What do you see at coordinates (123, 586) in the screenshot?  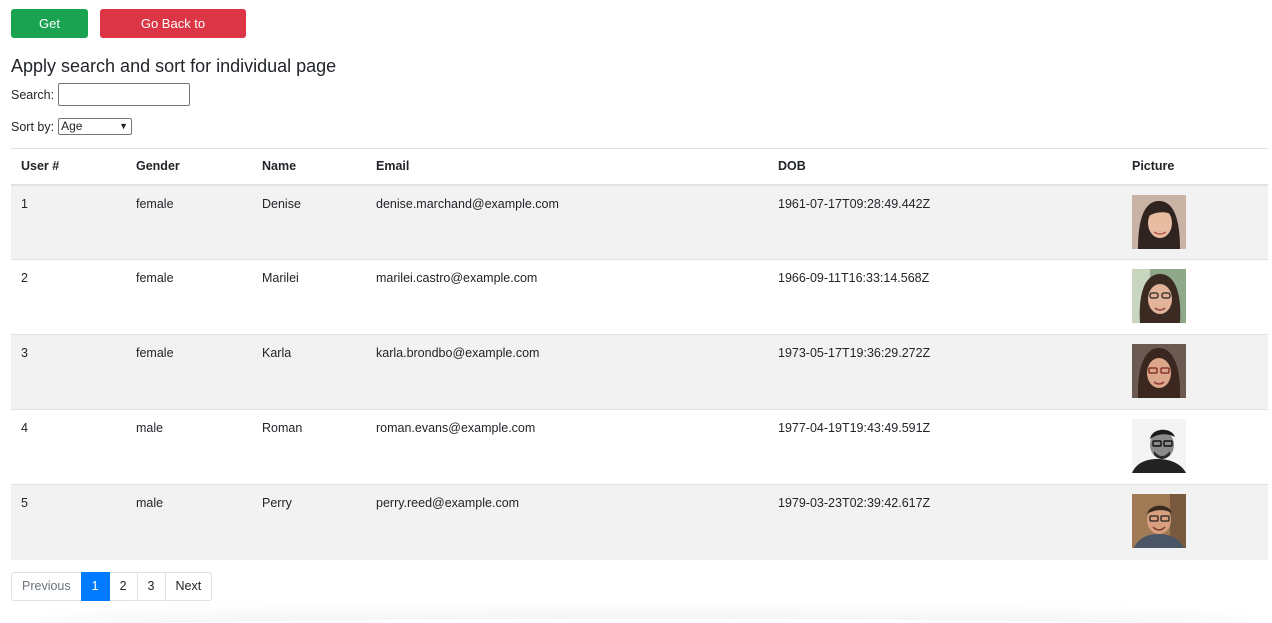 I see `pagination-page-2: 2` at bounding box center [123, 586].